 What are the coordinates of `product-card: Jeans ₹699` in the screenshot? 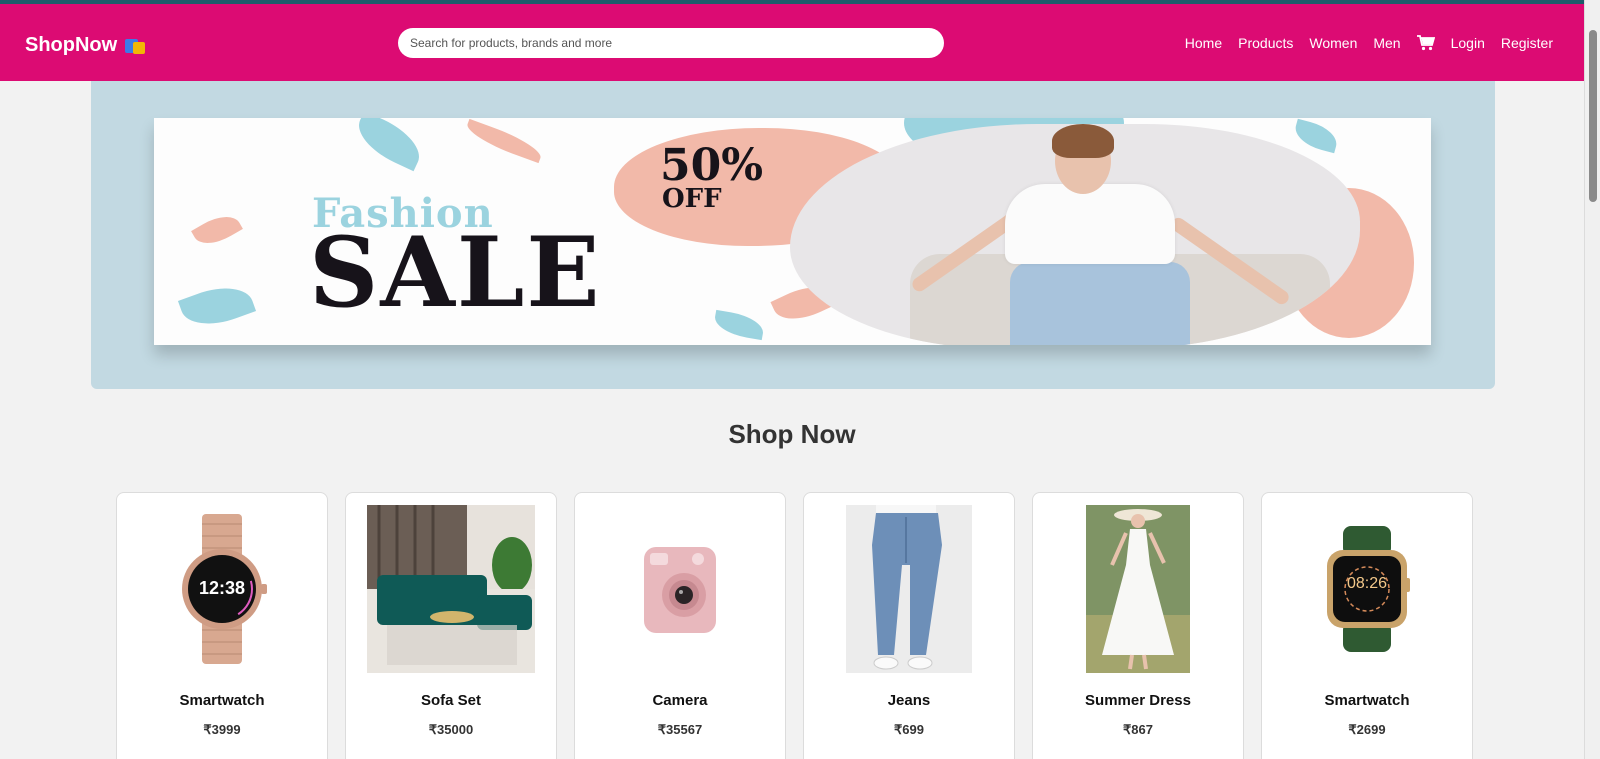 It's located at (909, 625).